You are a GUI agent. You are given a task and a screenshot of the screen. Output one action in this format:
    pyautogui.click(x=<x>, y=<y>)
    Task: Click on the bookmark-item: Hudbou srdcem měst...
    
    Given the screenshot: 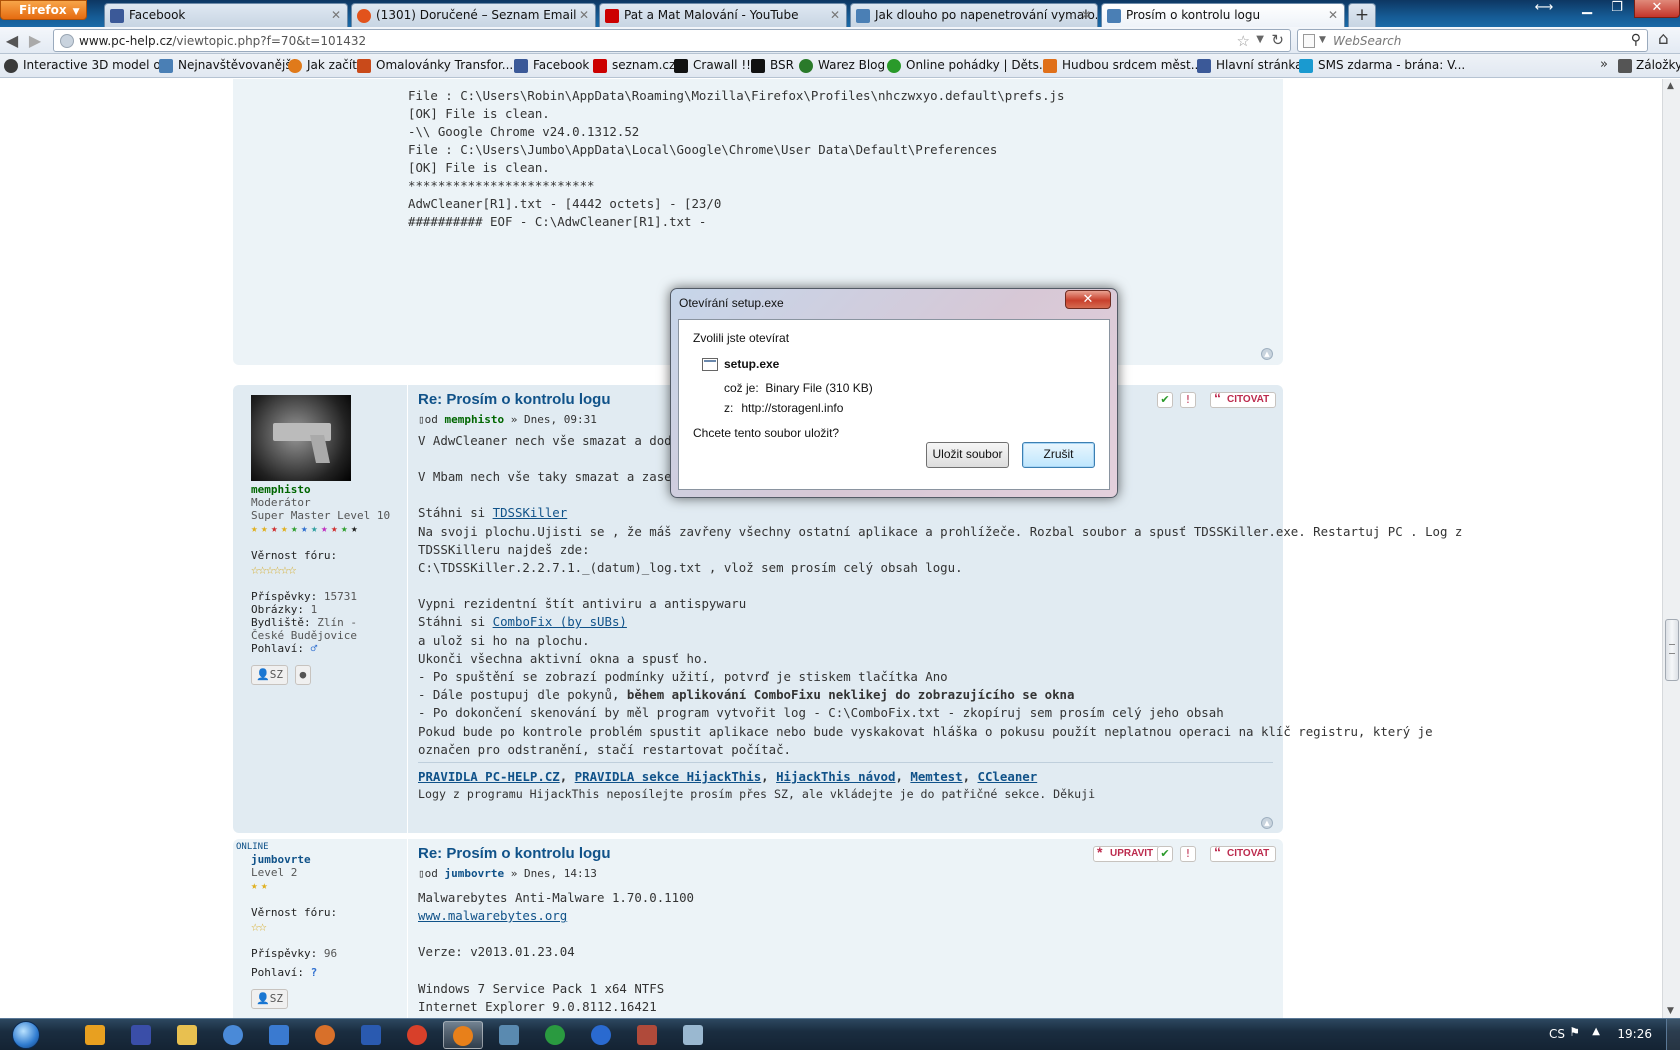 What is the action you would take?
    pyautogui.click(x=1122, y=65)
    